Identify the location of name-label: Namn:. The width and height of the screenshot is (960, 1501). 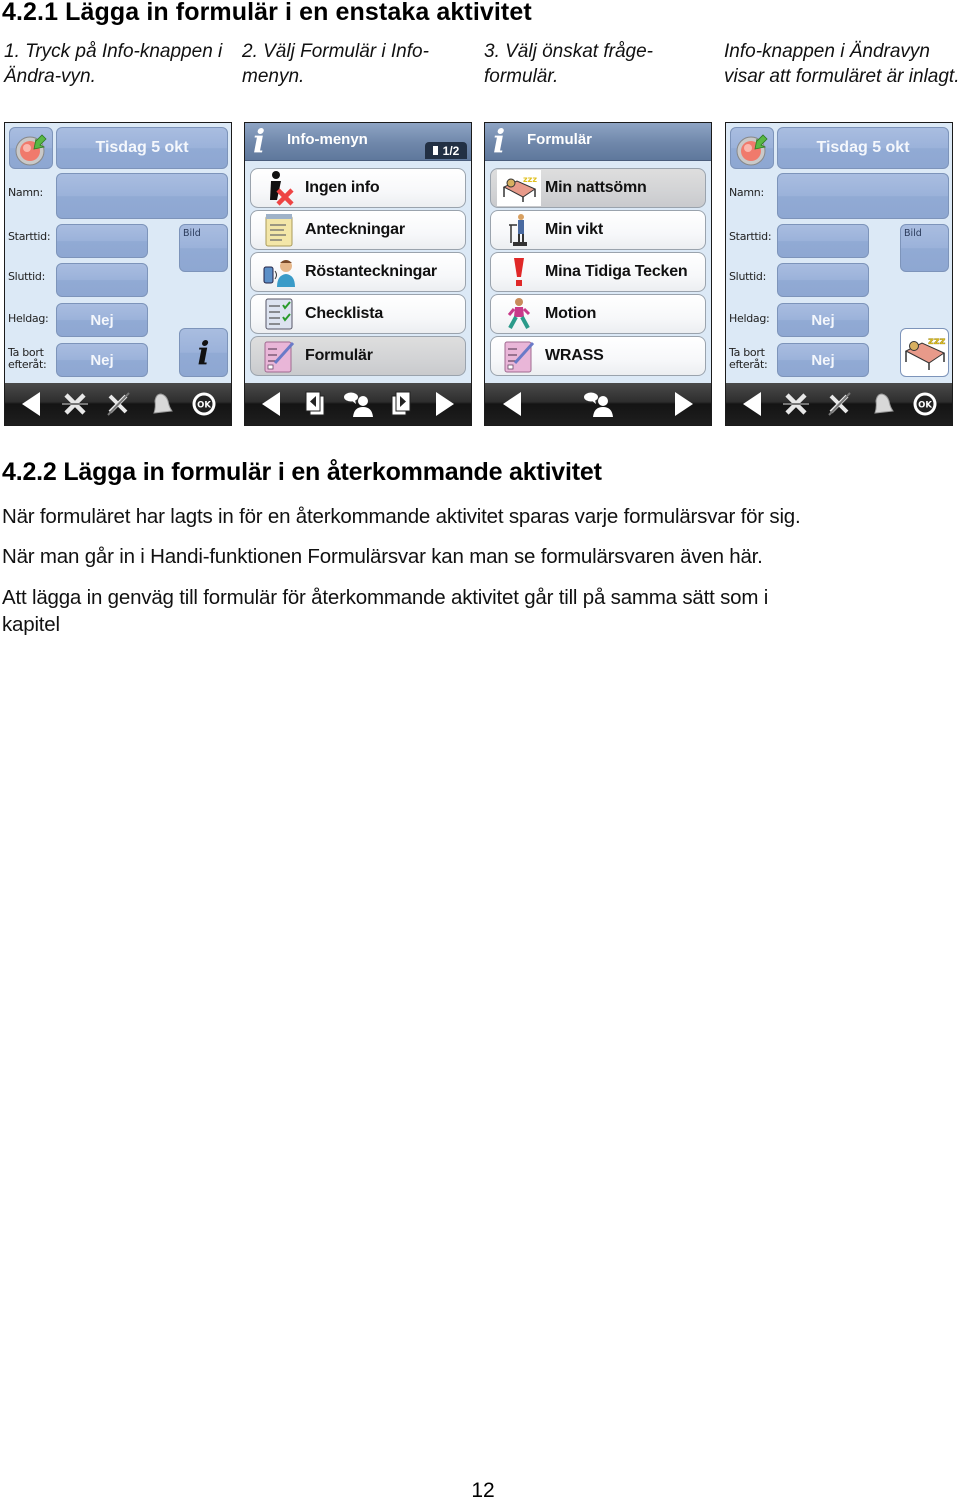
(25, 192).